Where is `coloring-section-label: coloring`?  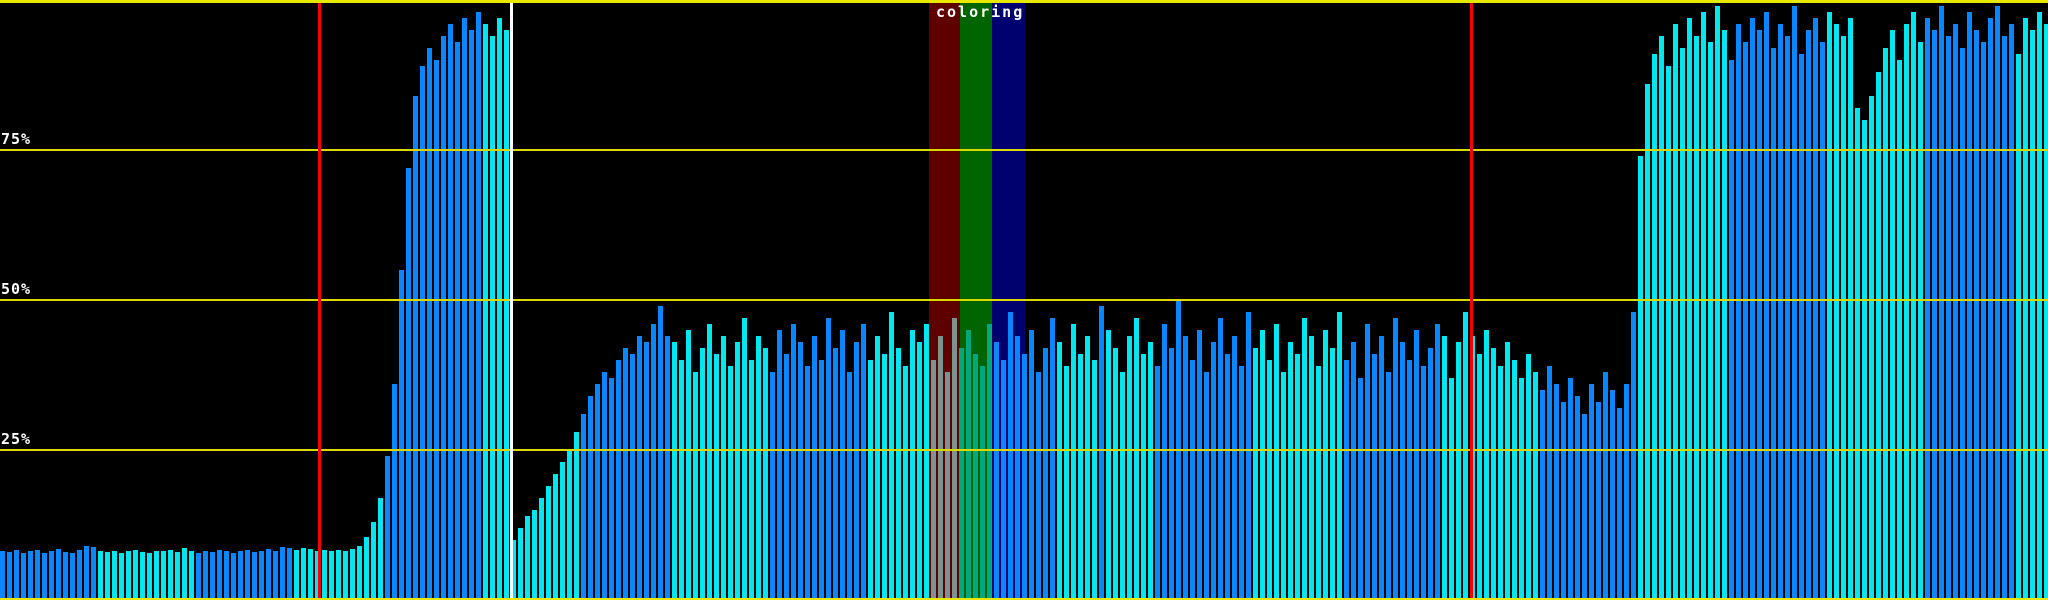 coloring-section-label: coloring is located at coordinates (980, 12).